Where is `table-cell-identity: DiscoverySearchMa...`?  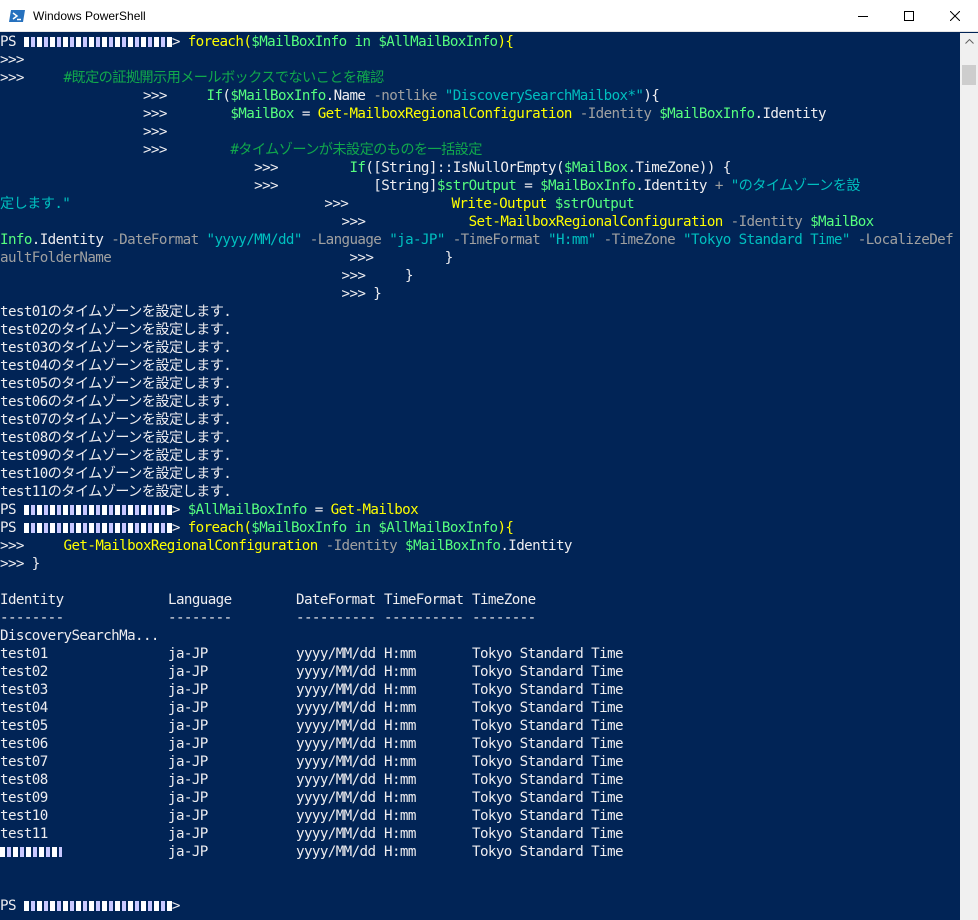
table-cell-identity: DiscoverySearchMa... is located at coordinates (79, 636).